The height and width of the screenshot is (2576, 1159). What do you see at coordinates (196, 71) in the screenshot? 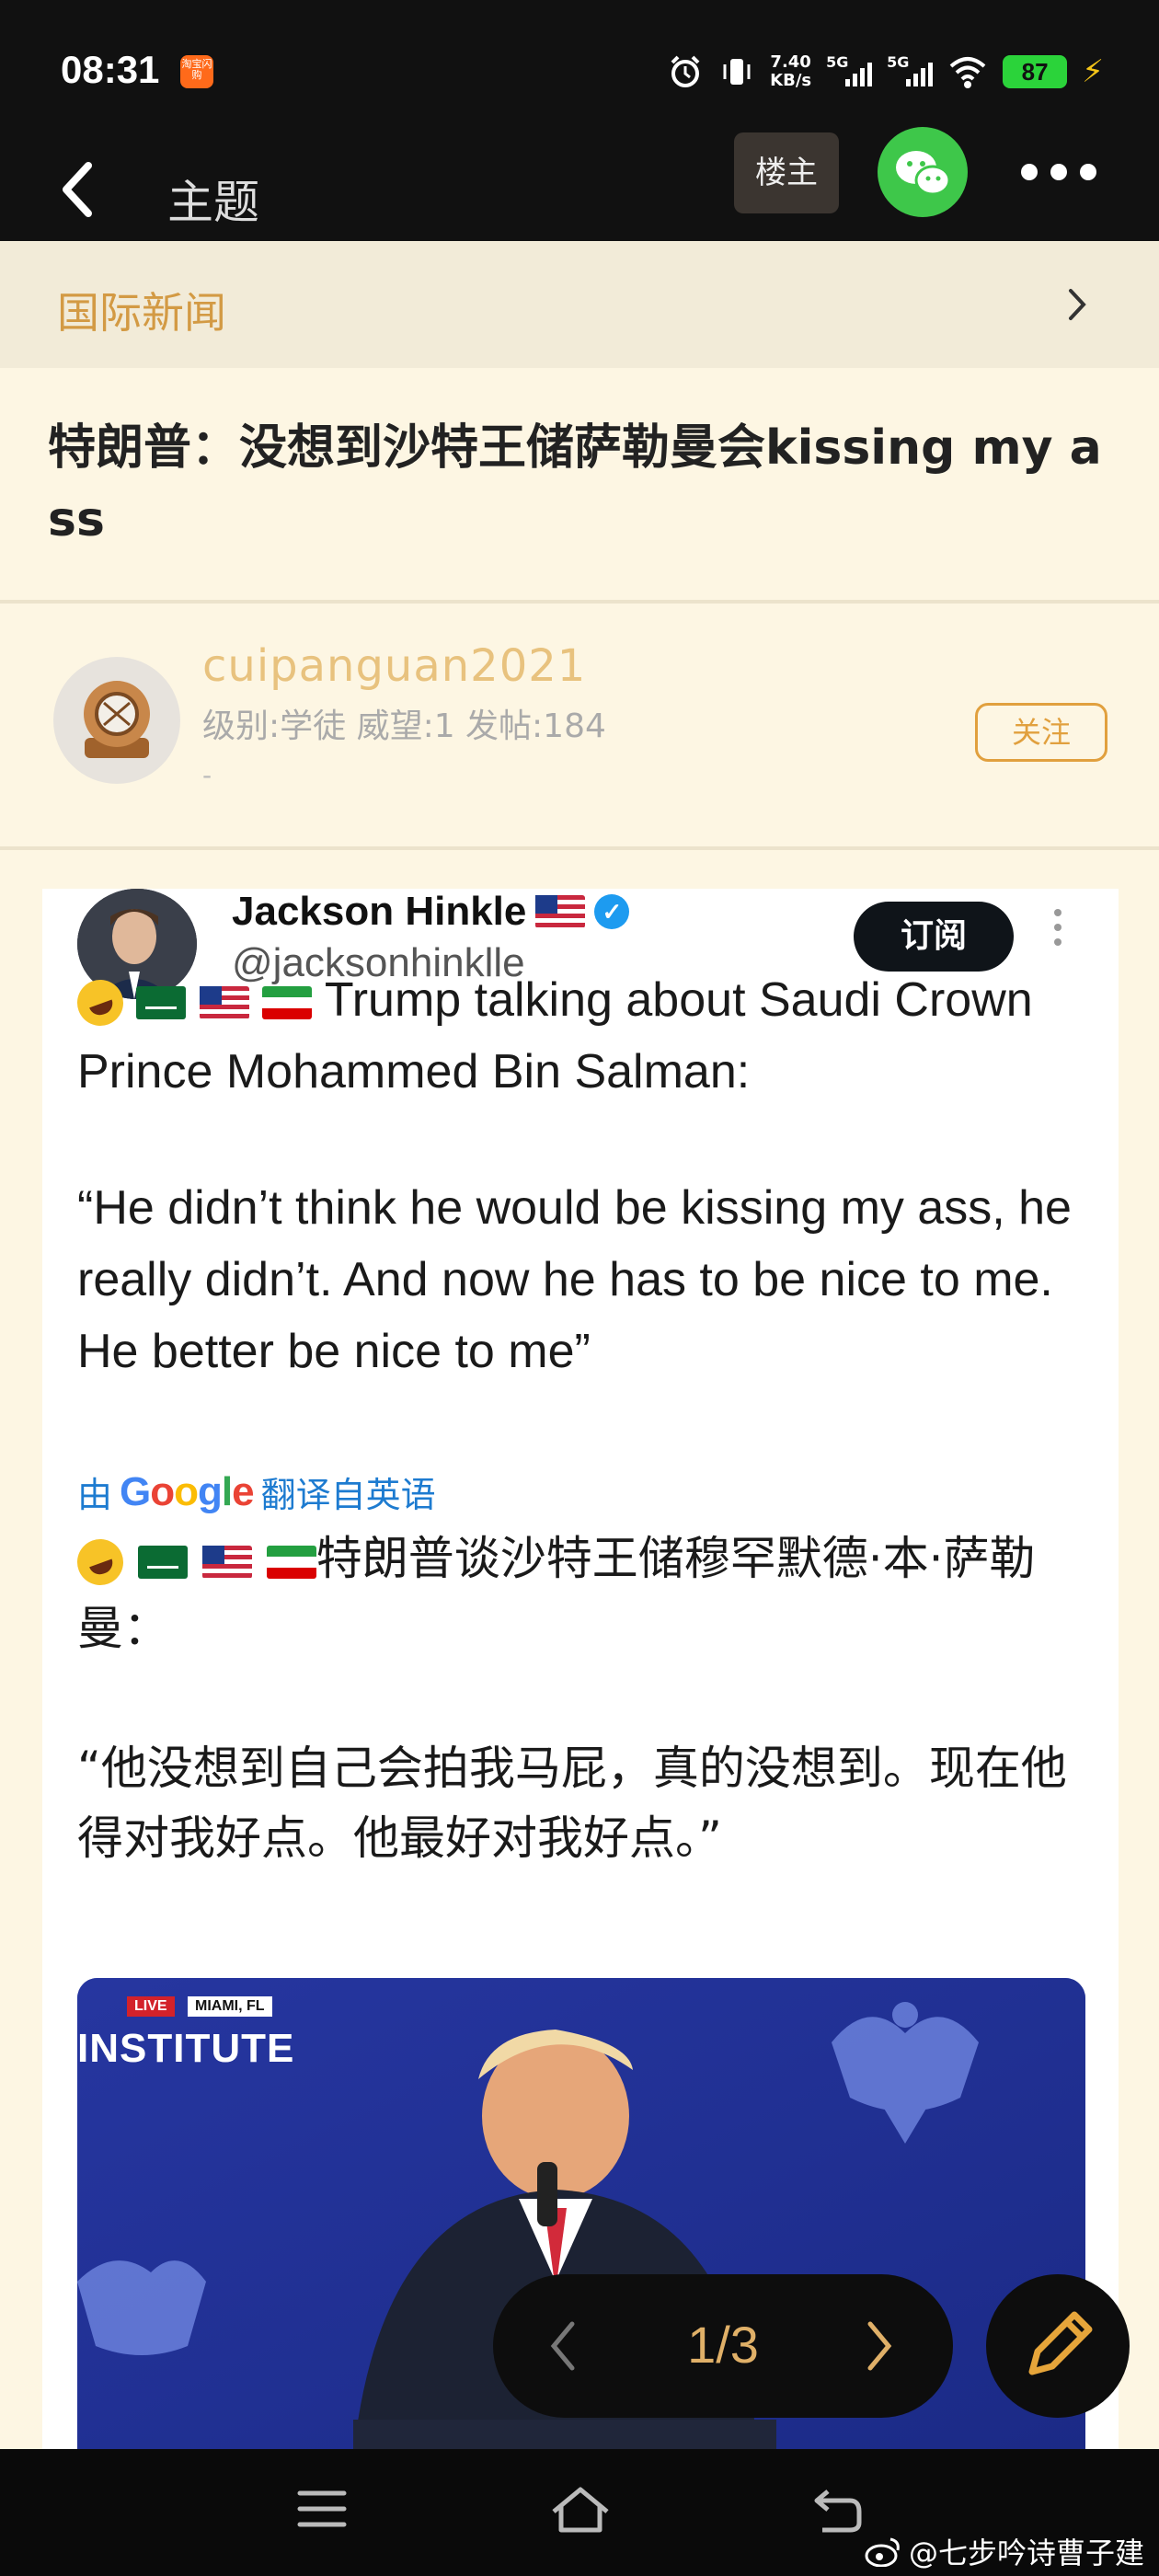
I see `taobao-app-icon: 淘宝闪购` at bounding box center [196, 71].